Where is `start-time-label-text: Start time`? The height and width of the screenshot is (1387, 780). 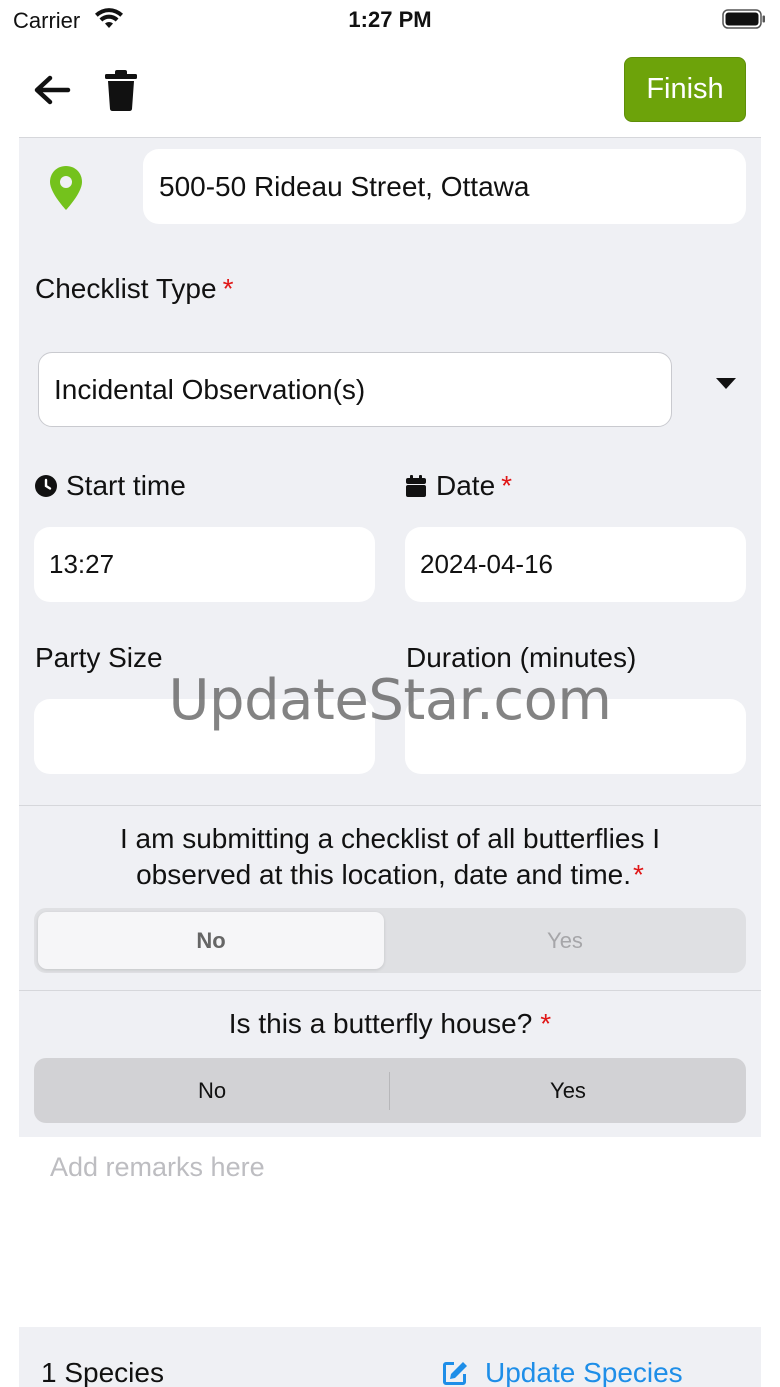
start-time-label-text: Start time is located at coordinates (126, 485).